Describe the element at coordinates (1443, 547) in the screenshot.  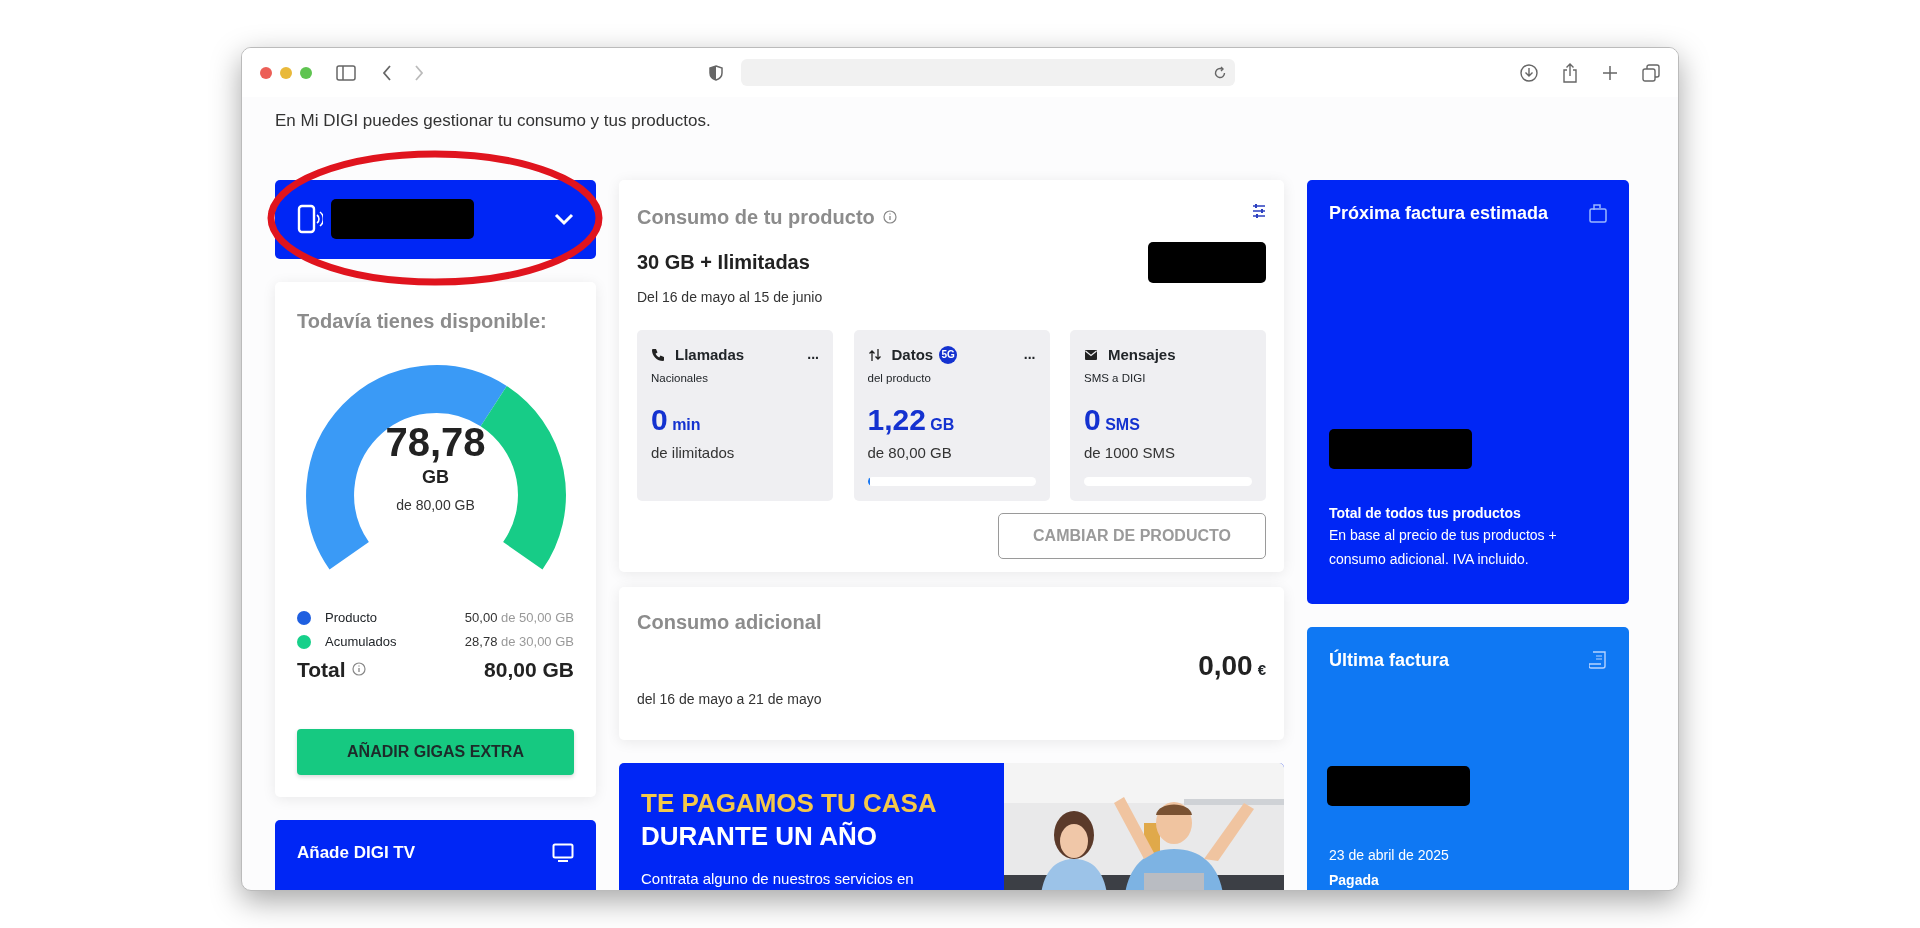
I see `note-text: En base al precio de tus productos + consumo adicional. IVA incluido.` at that location.